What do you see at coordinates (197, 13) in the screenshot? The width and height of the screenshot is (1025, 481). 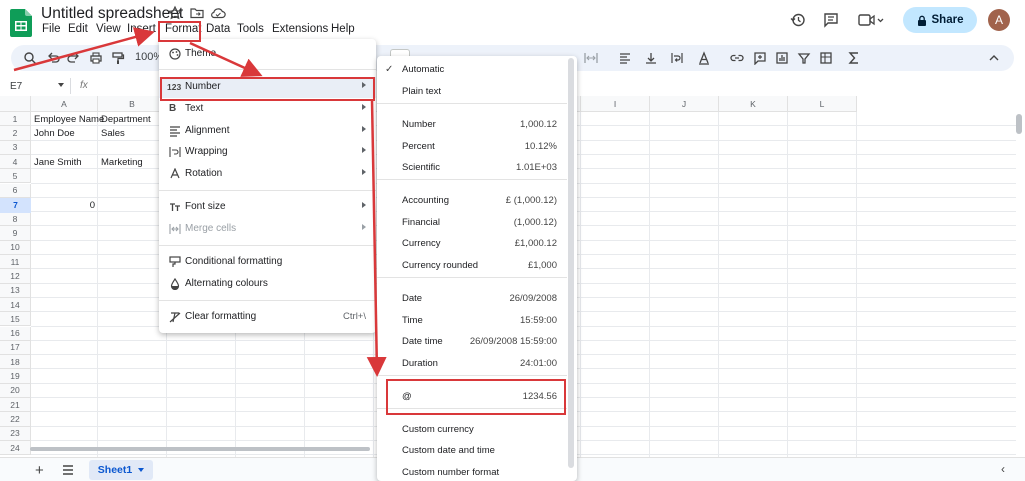 I see `move-folder-icon` at bounding box center [197, 13].